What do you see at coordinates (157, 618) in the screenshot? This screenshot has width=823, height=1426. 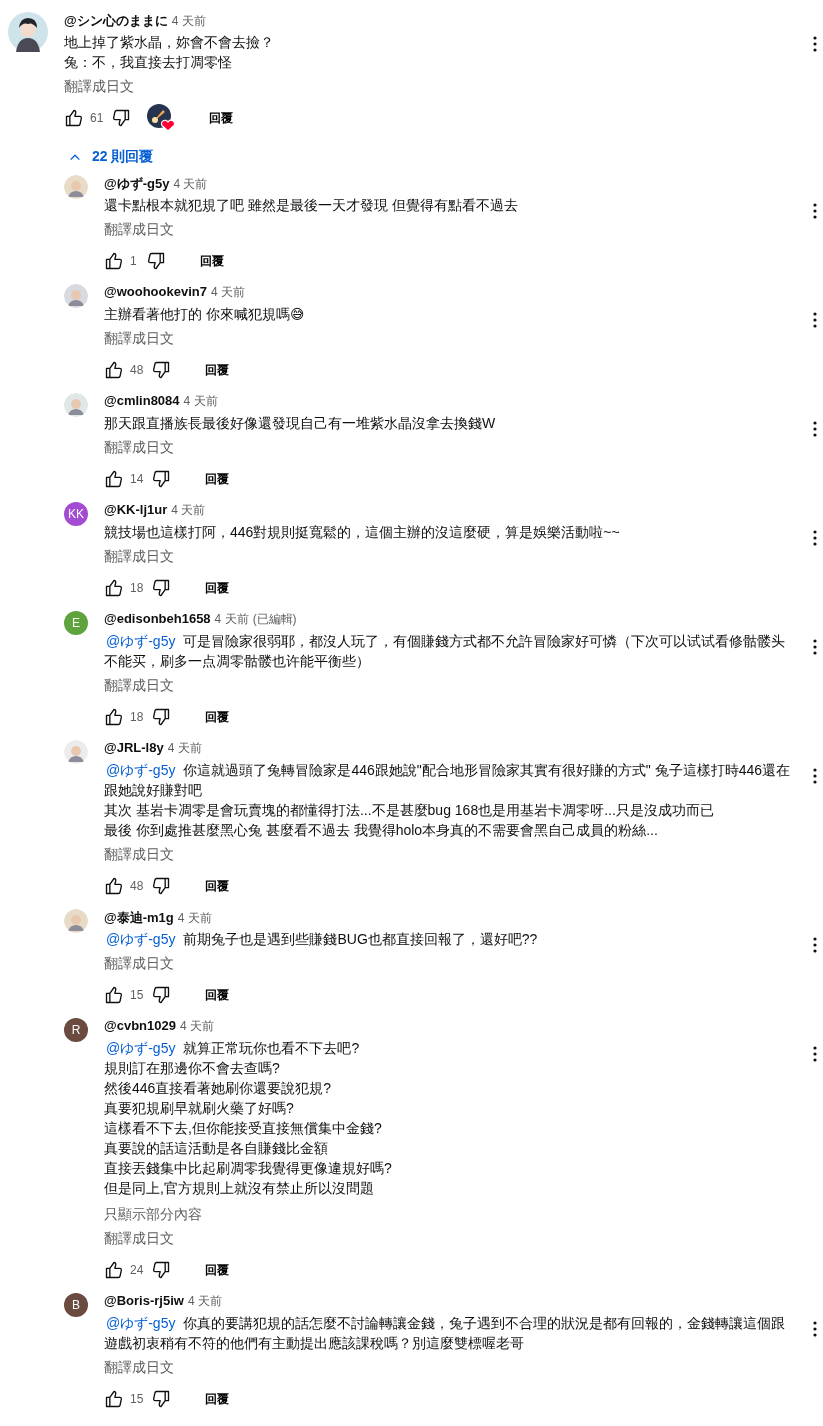 I see `reply-author: @edisonbeh1658` at bounding box center [157, 618].